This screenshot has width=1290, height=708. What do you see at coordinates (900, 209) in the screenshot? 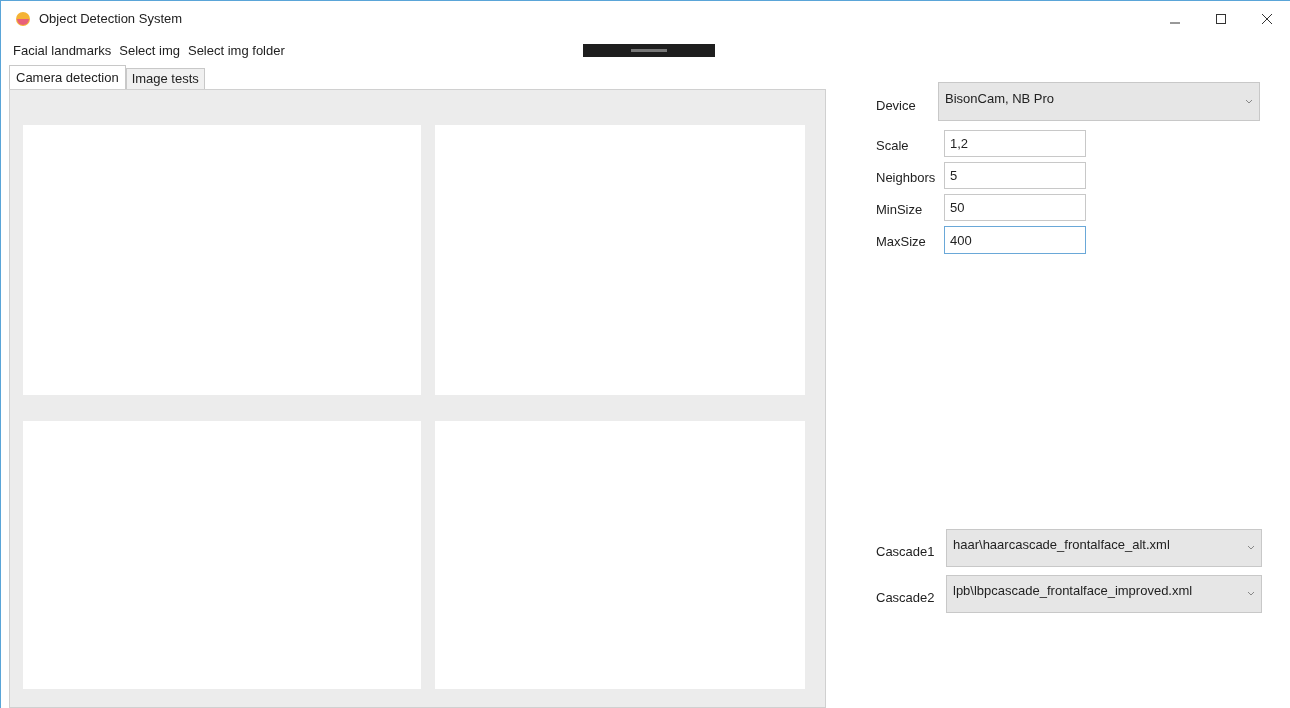
I see `field-label: MinSize` at bounding box center [900, 209].